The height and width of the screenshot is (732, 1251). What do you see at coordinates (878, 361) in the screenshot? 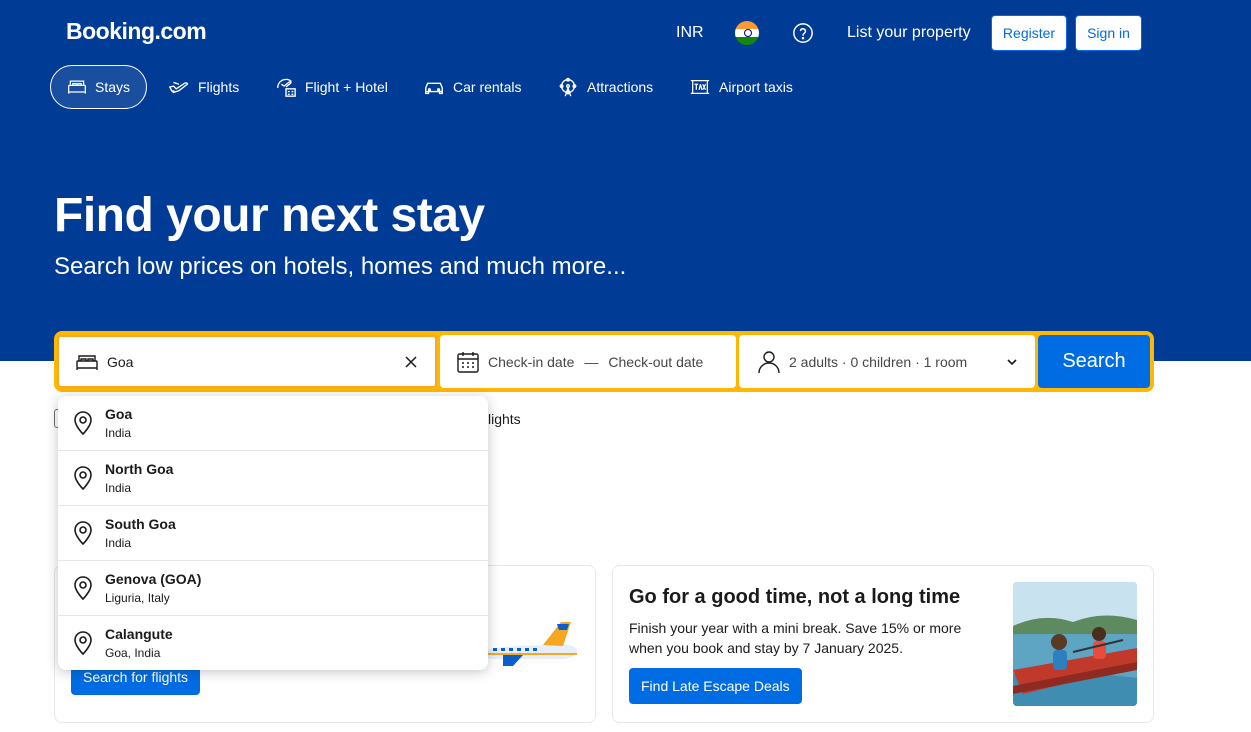
I see `occupancy-summary: 2 adults · 0 children · 1 room` at bounding box center [878, 361].